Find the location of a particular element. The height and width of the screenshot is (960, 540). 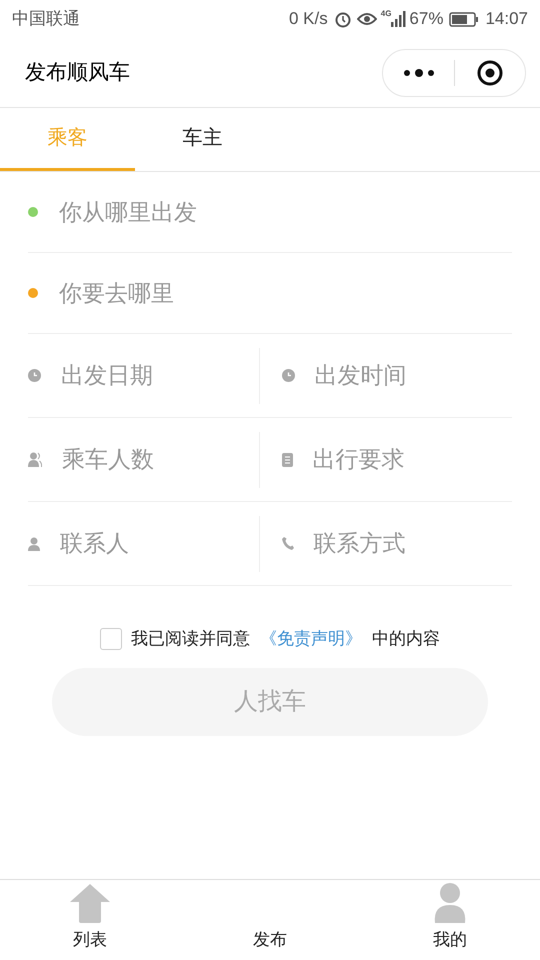

form-field: 联系方式 is located at coordinates (360, 543).